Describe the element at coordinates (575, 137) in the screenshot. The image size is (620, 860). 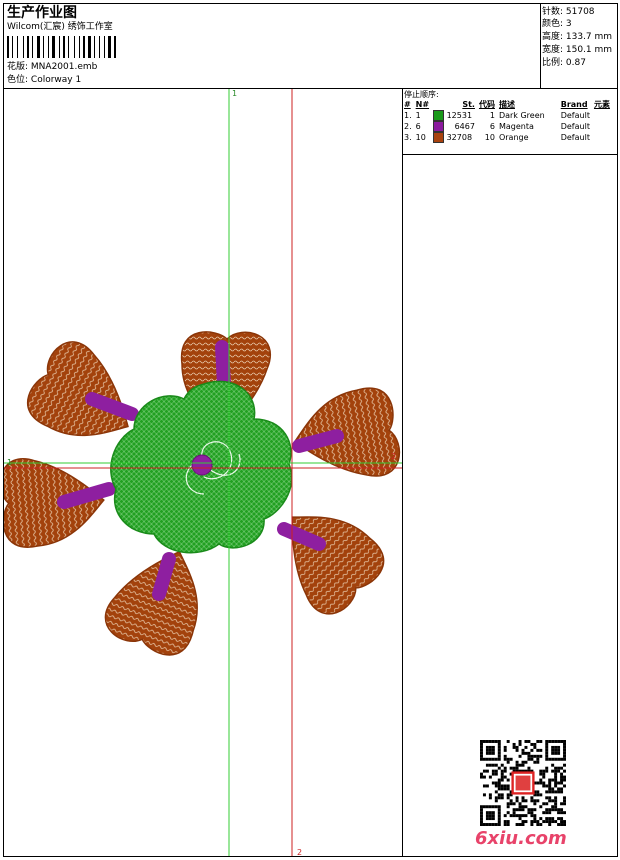
I see `row-brand: Default` at that location.